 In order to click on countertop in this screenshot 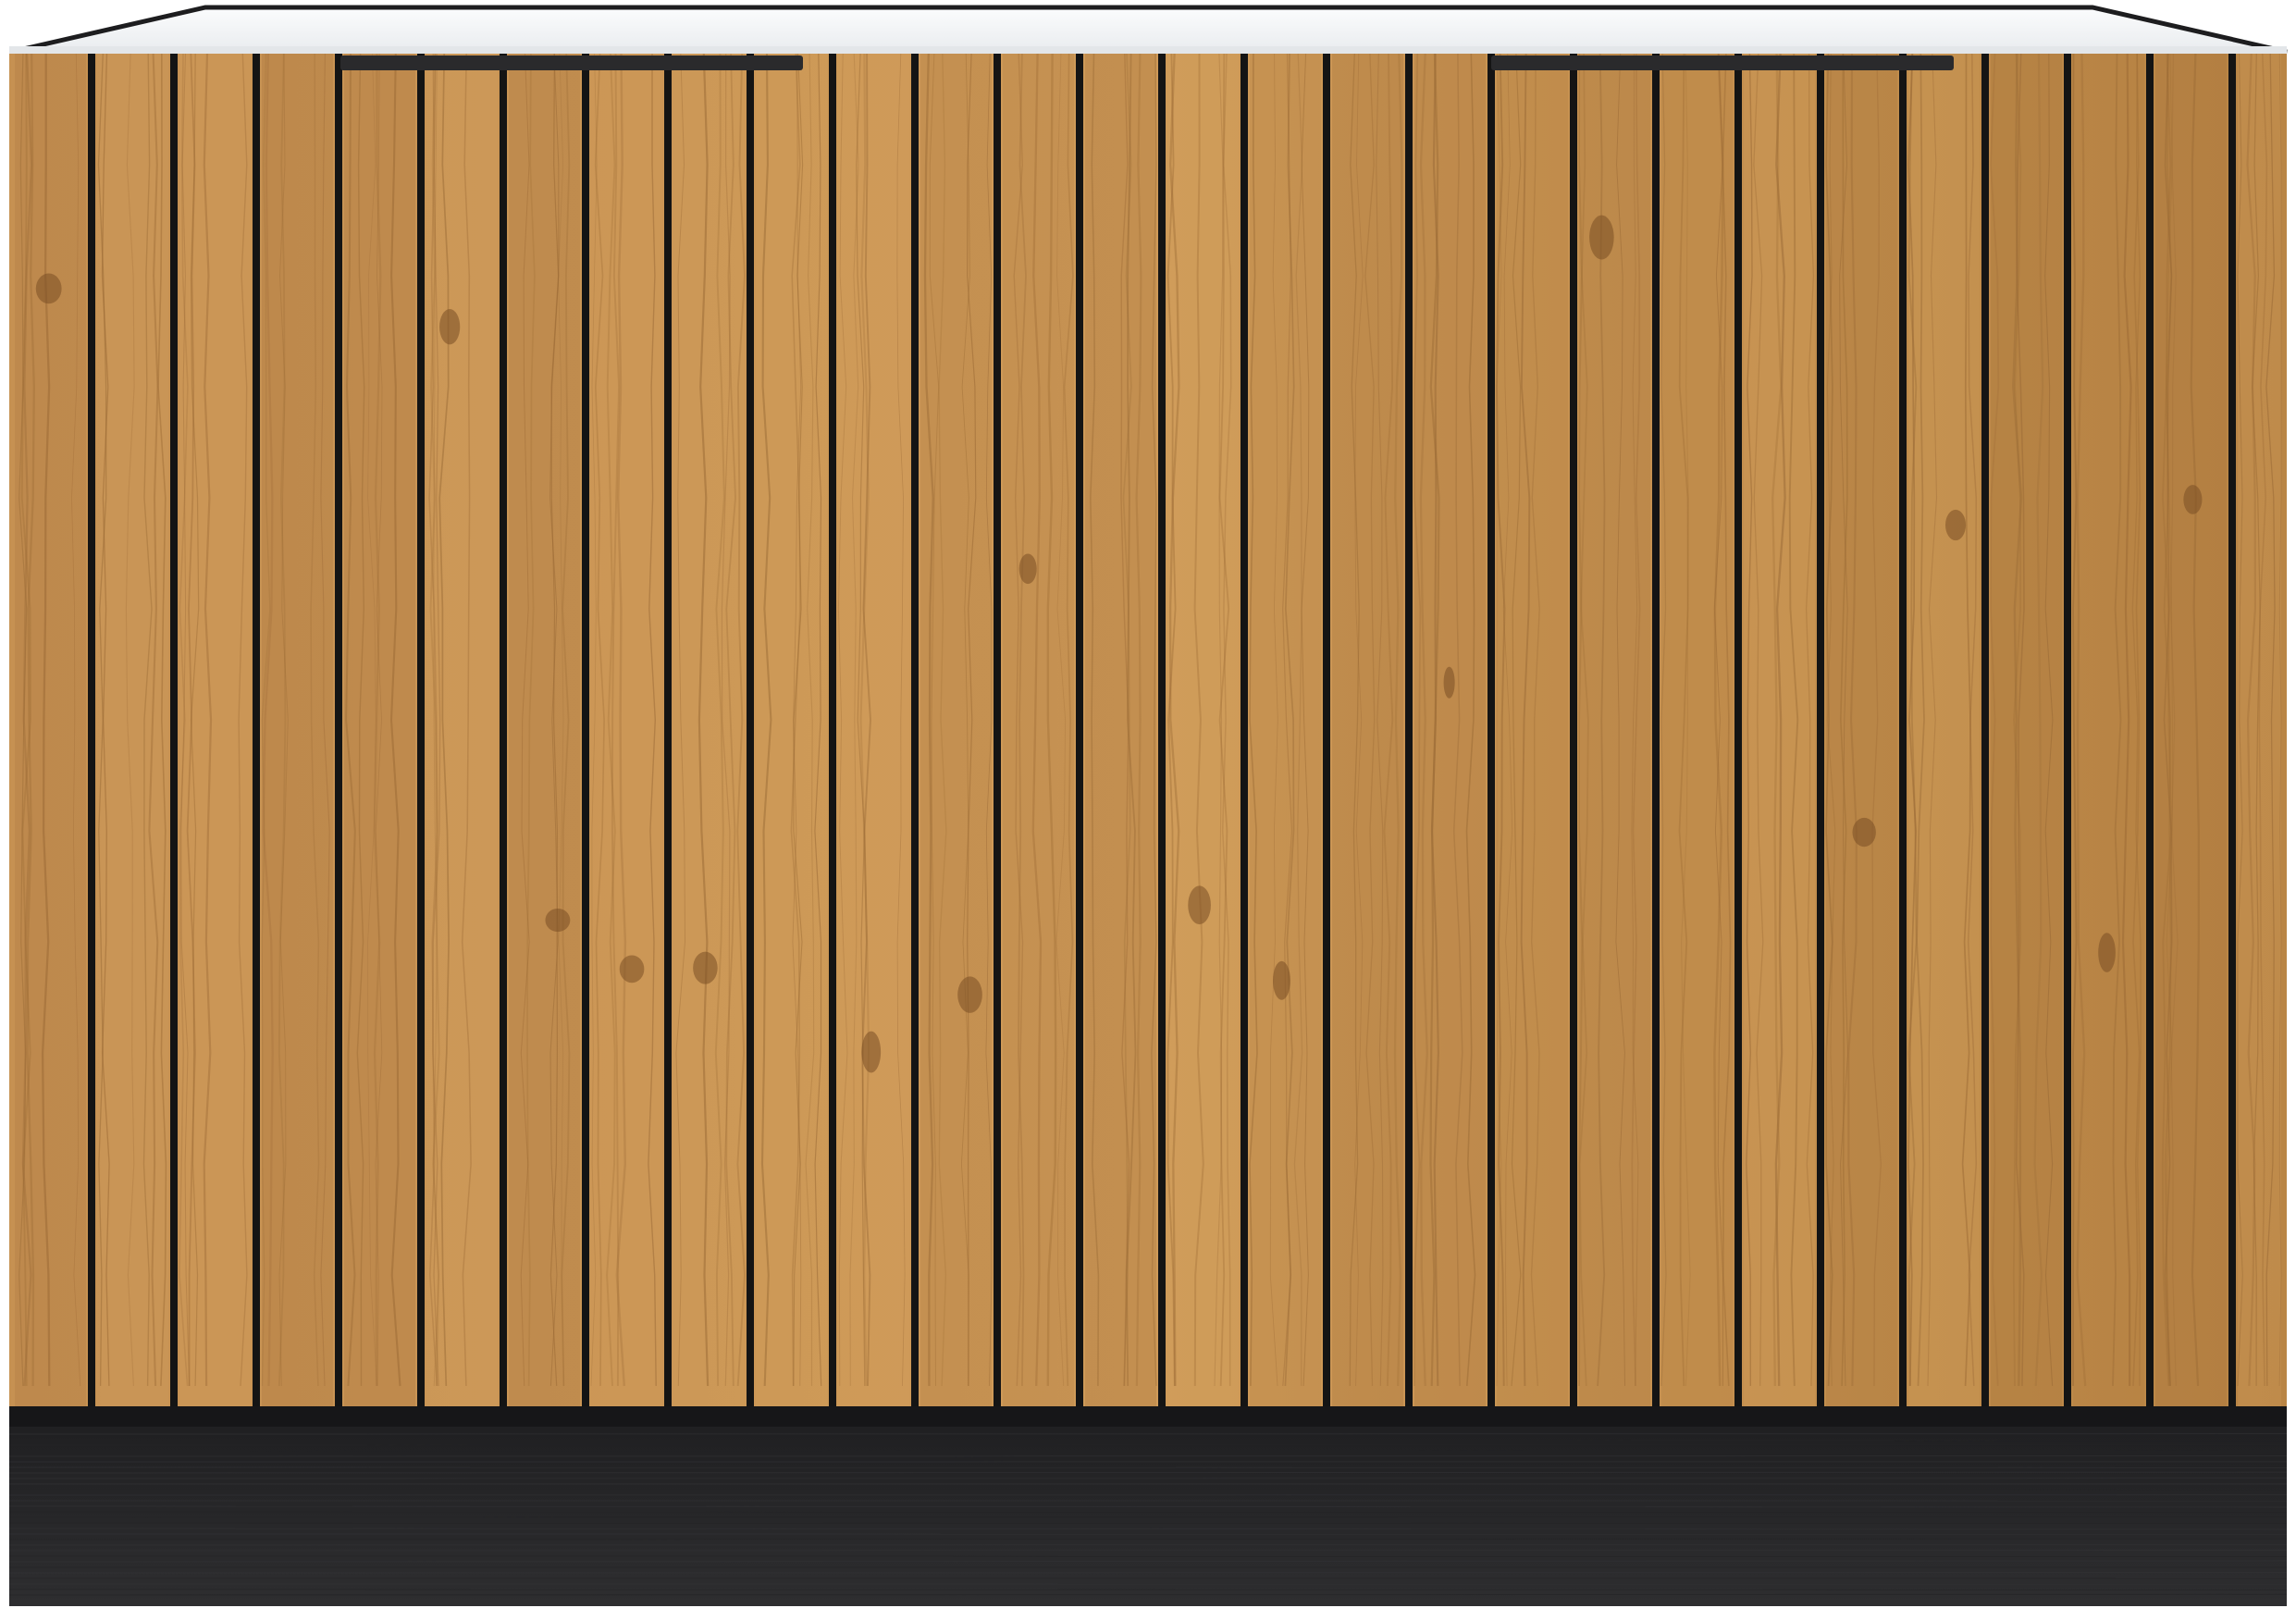, I will do `click(1148, 31)`.